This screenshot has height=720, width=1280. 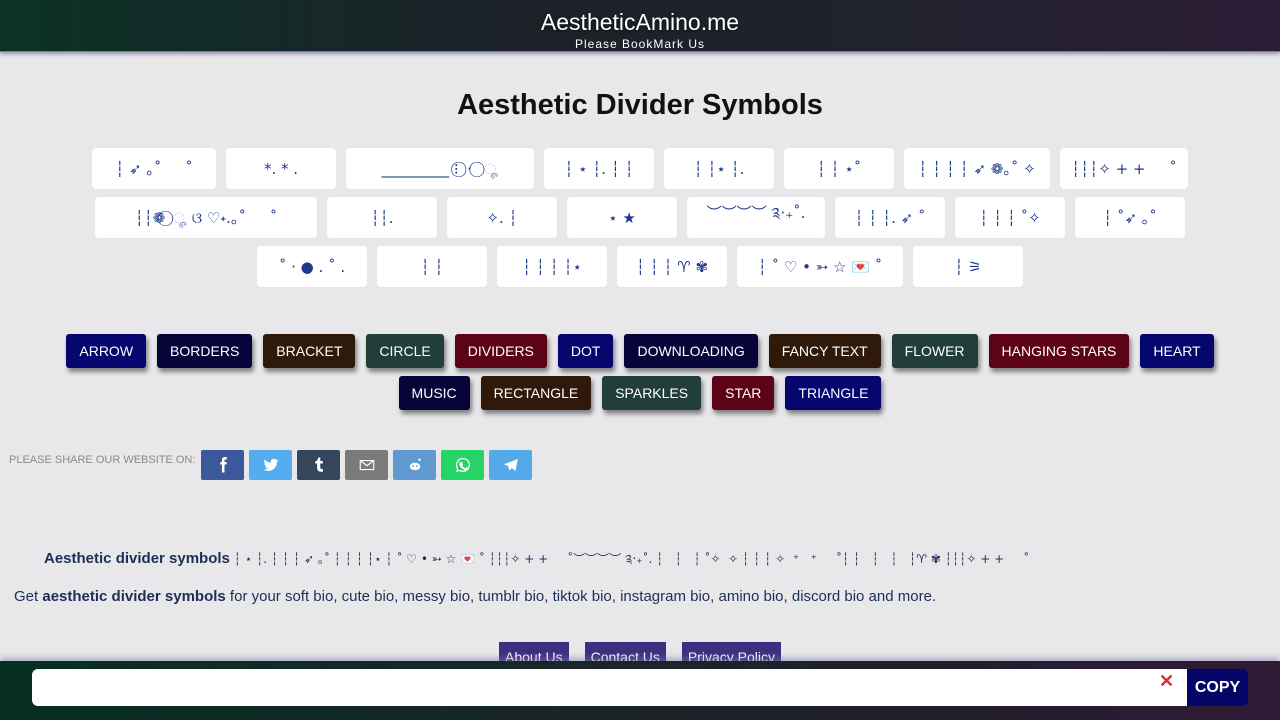 I want to click on symbol-card: ˚ · ● . ˚ ., so click(x=312, y=266).